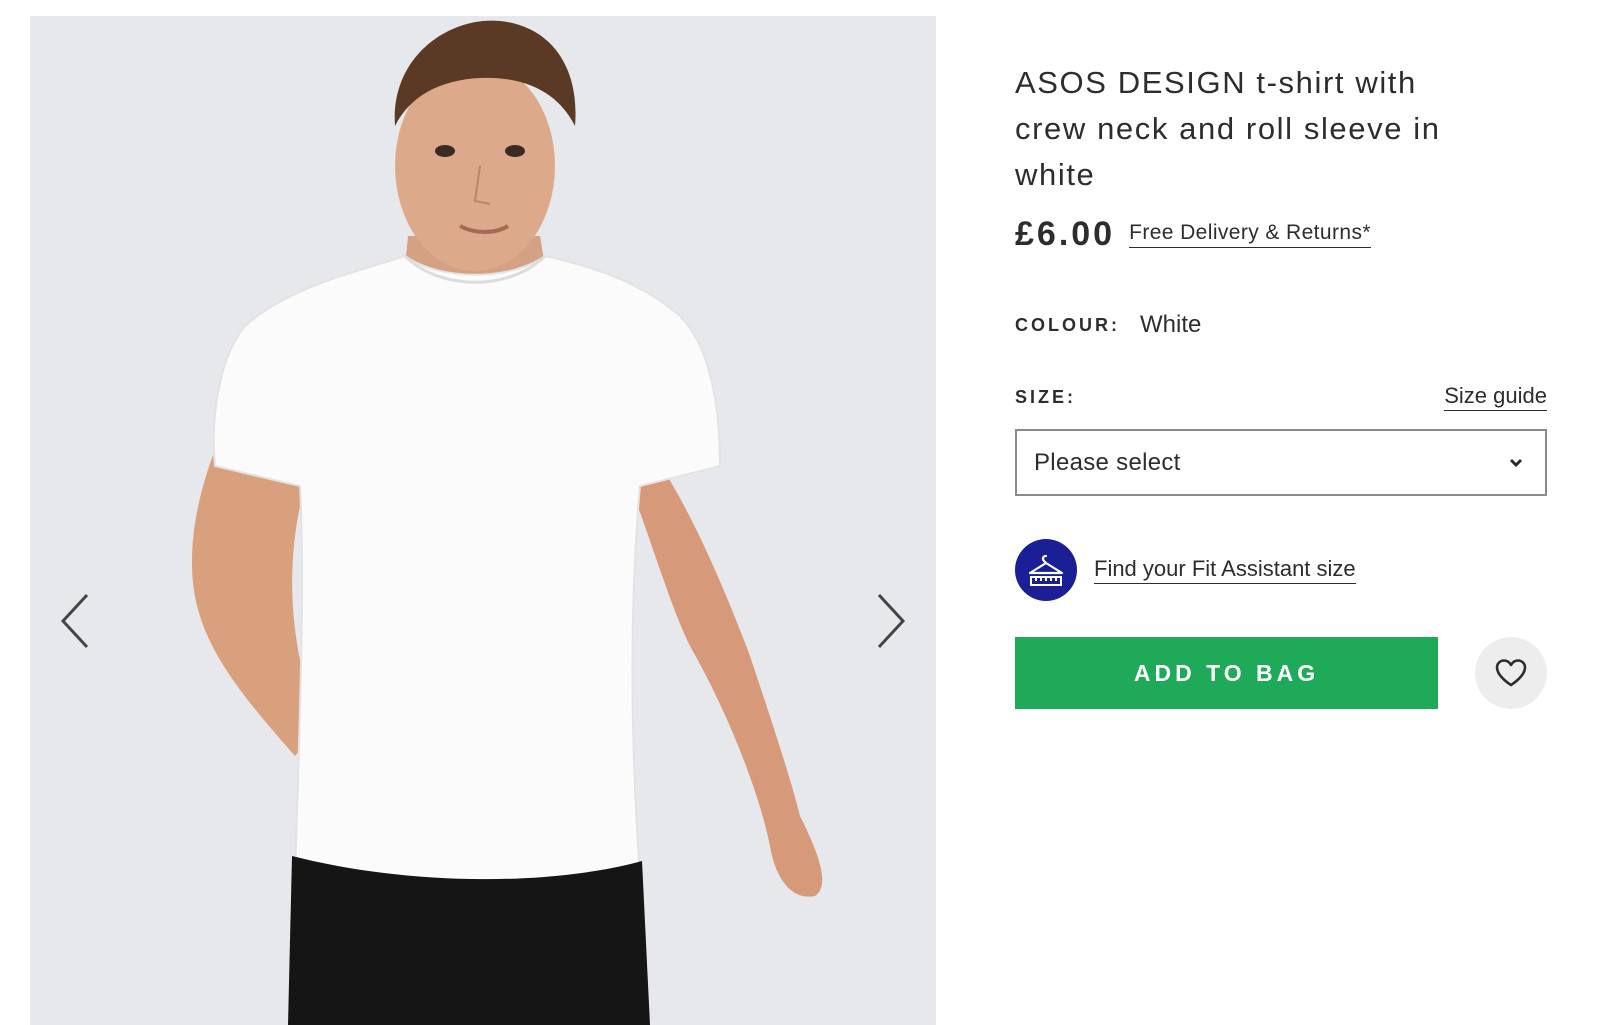  Describe the element at coordinates (1516, 462) in the screenshot. I see `chevron-down-icon` at that location.